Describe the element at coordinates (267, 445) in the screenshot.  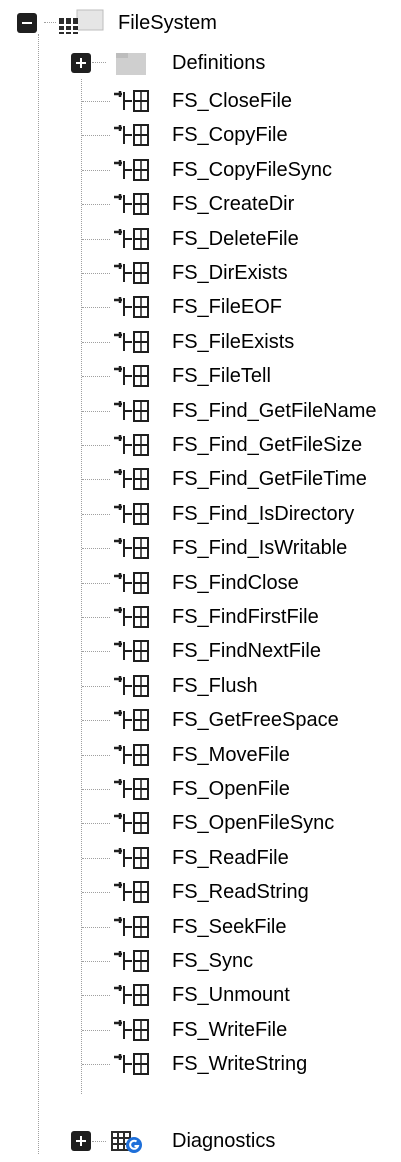
I see `tree-node-label: FS_Find_GetFileSize` at that location.